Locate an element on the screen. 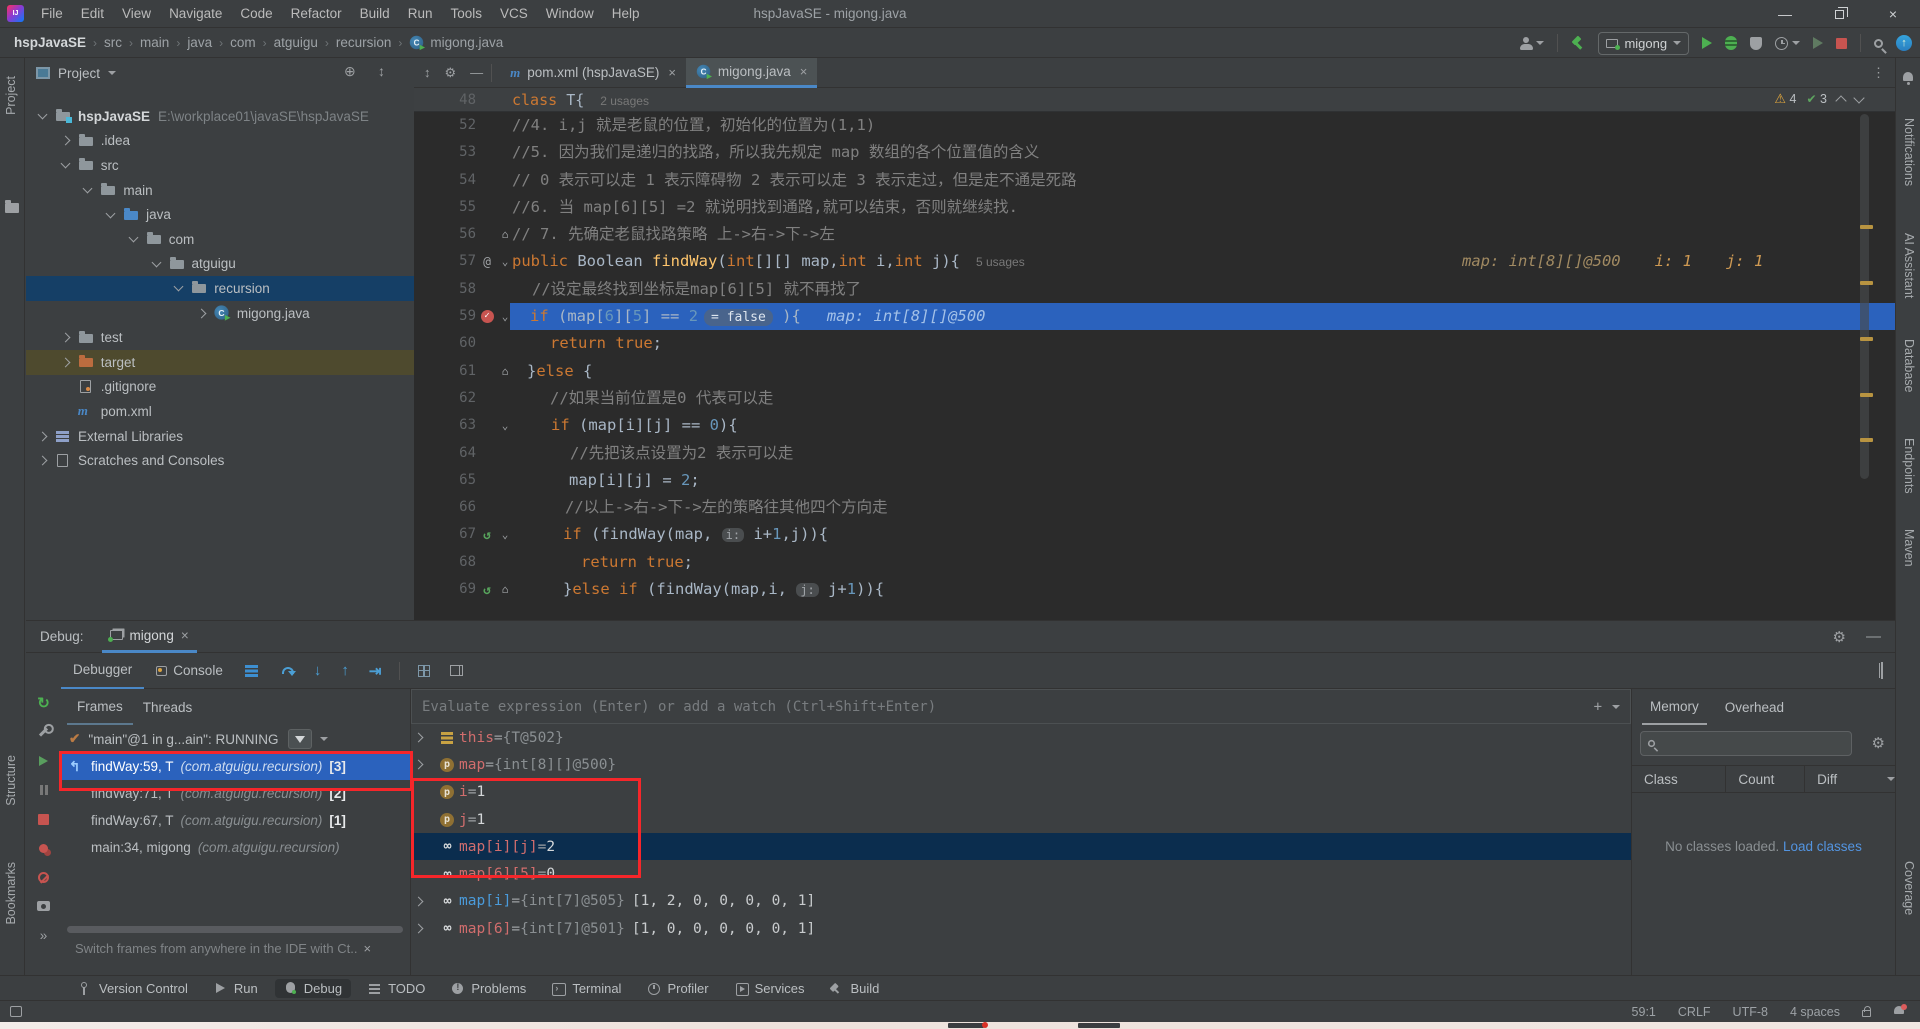 The width and height of the screenshot is (1920, 1029). tool-button-notifications: Notifications is located at coordinates (1909, 152).